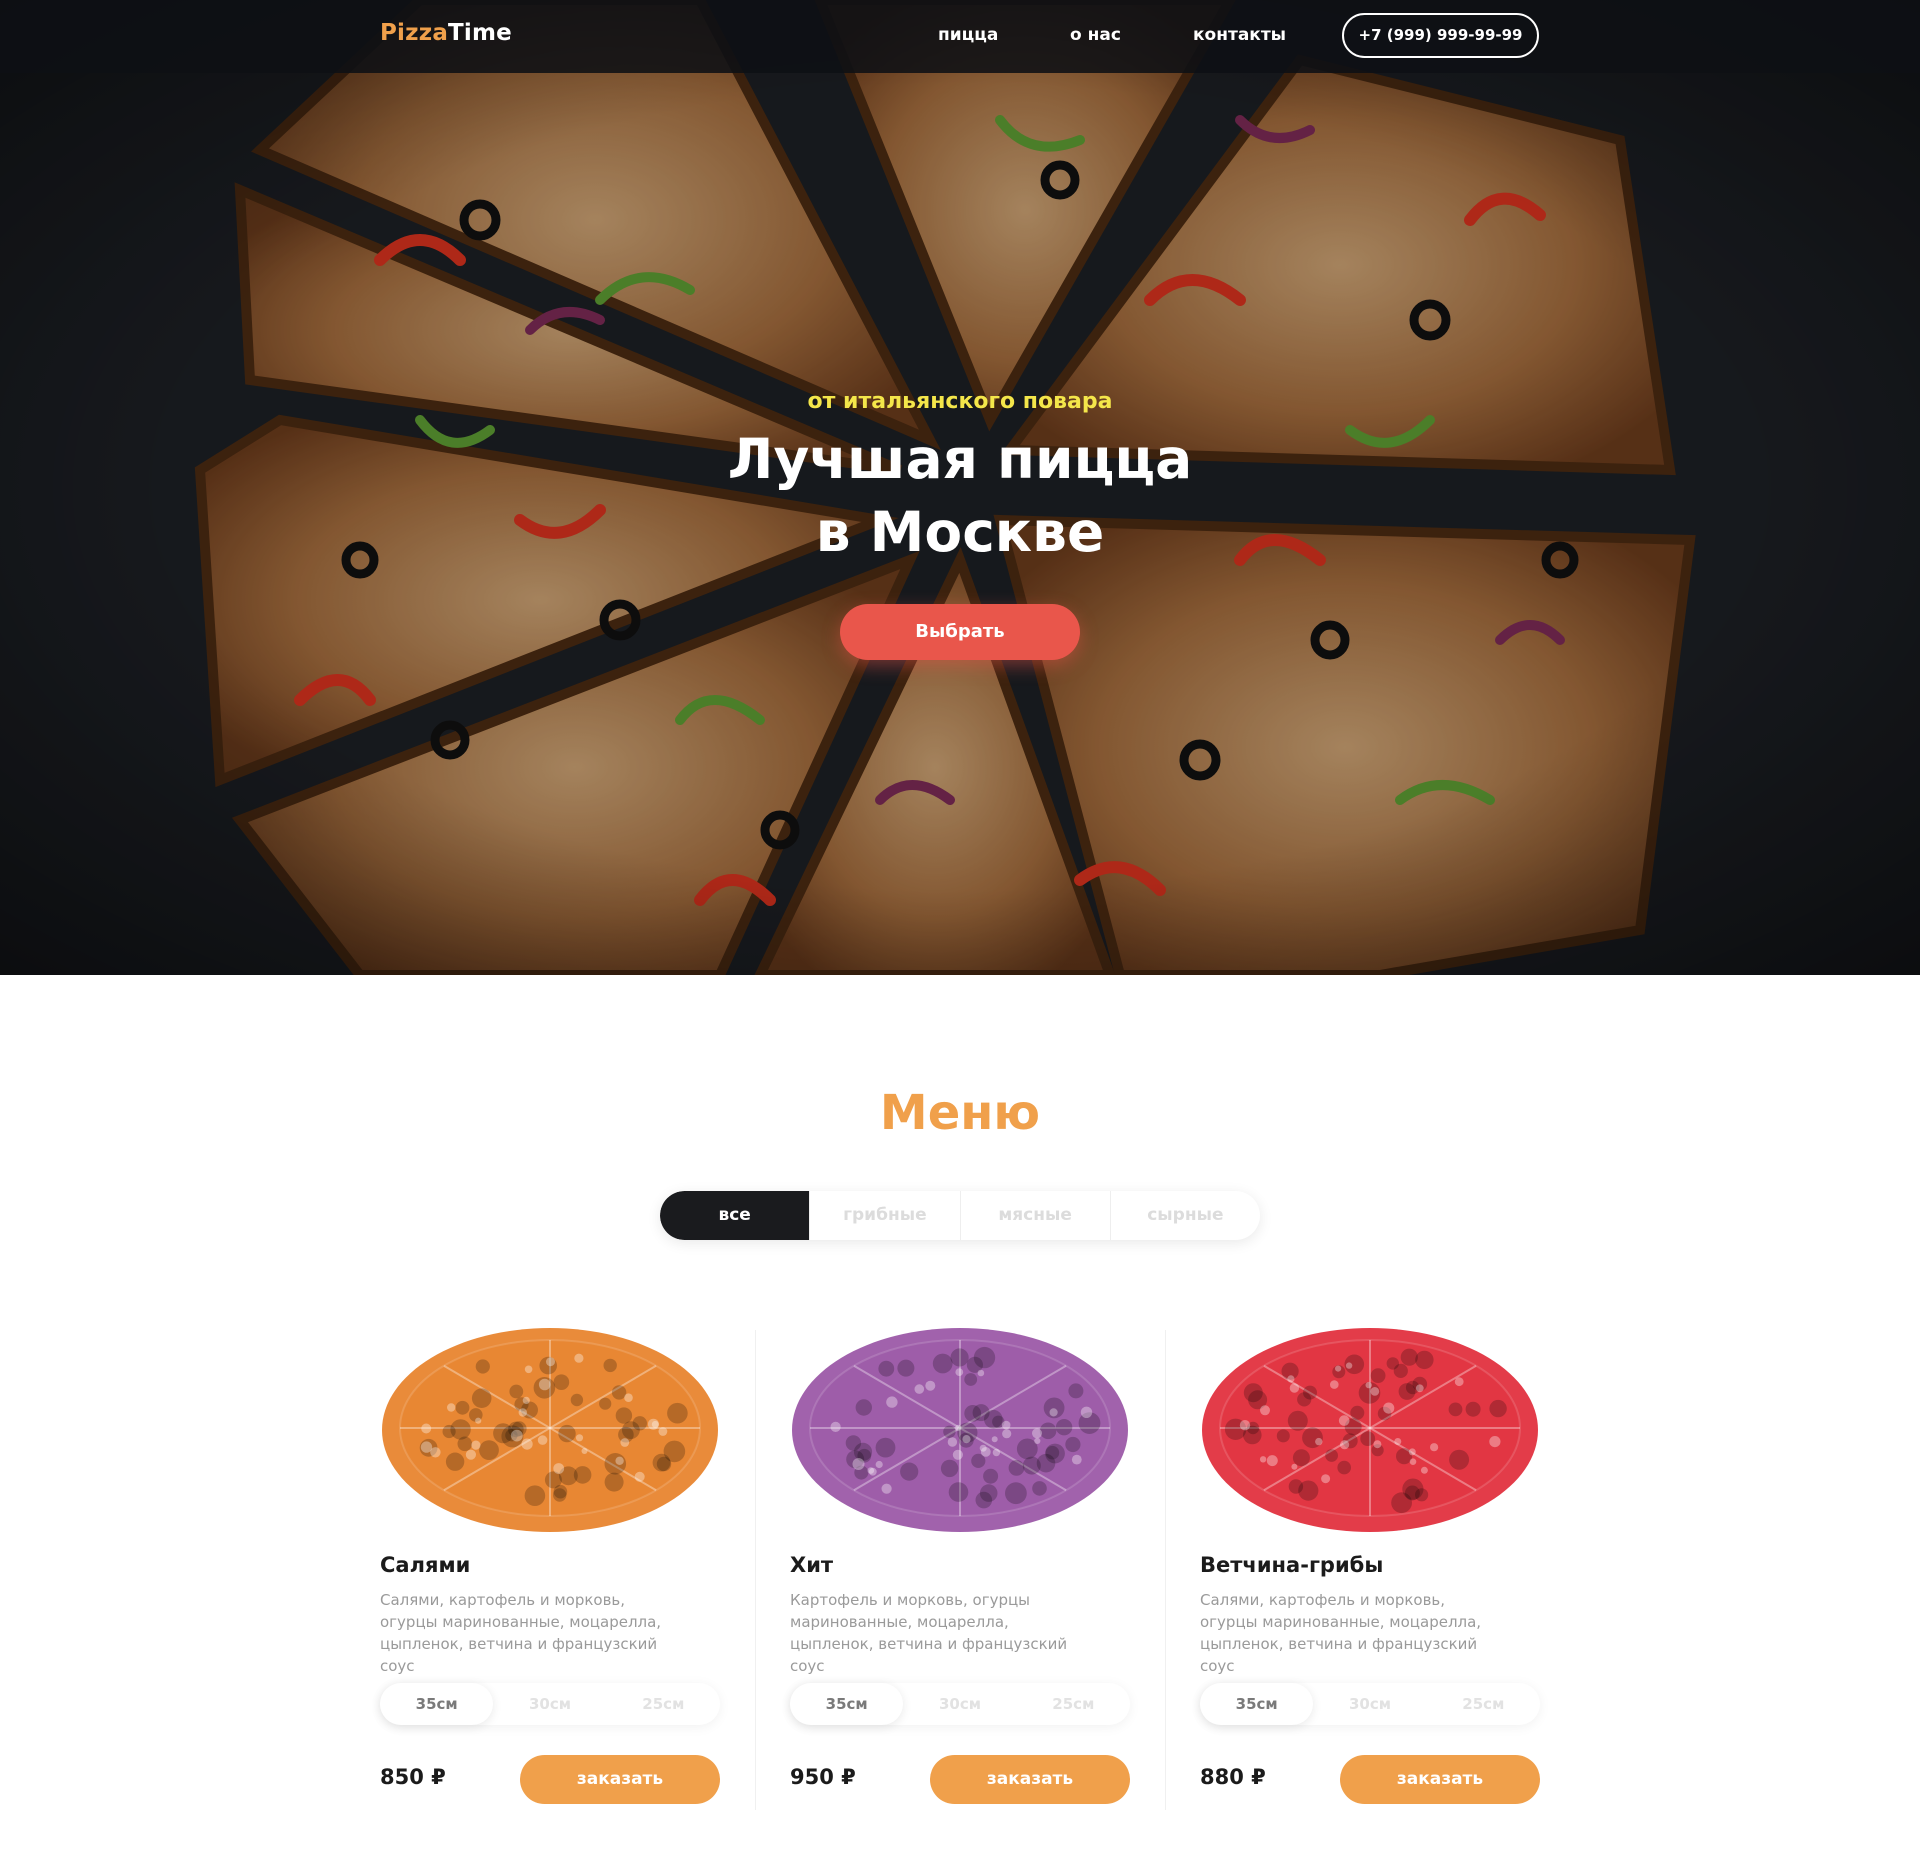 The height and width of the screenshot is (1852, 1920). What do you see at coordinates (414, 33) in the screenshot?
I see `logo-pizza-text: Pizza` at bounding box center [414, 33].